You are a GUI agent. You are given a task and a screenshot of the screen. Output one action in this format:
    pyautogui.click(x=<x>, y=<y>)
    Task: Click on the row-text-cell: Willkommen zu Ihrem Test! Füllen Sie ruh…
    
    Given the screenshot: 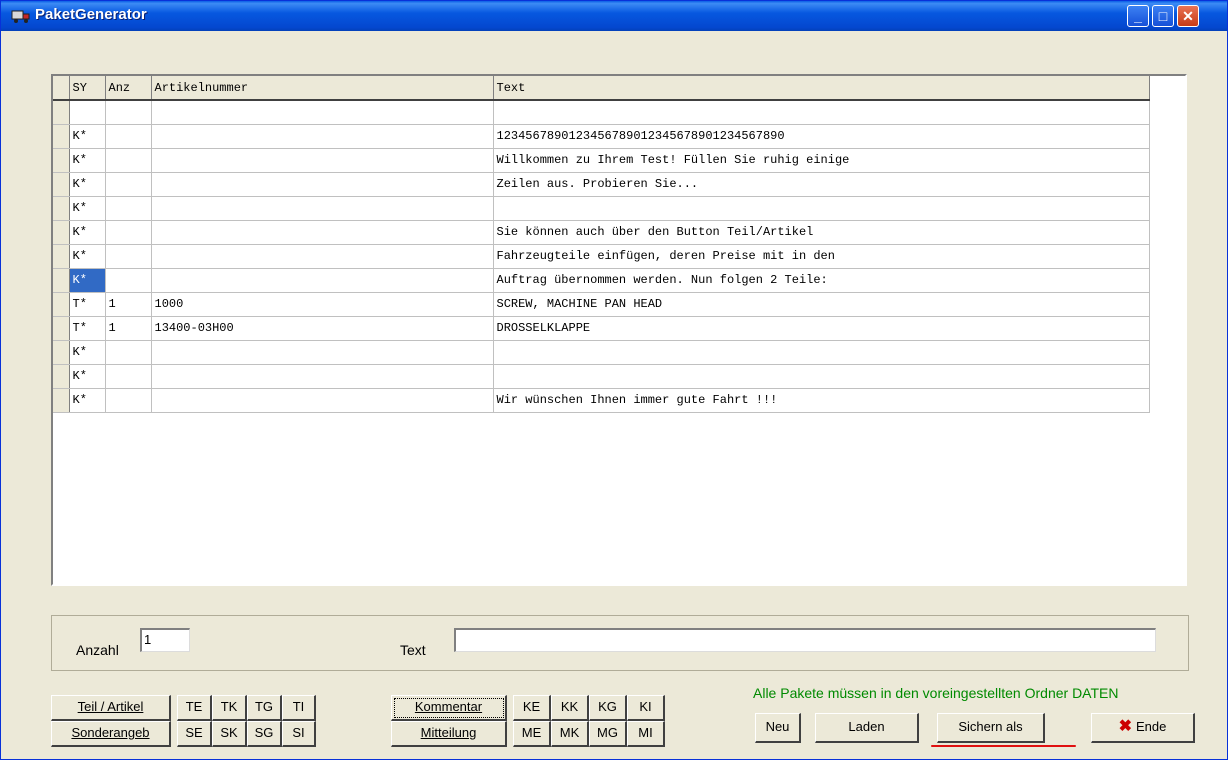 What is the action you would take?
    pyautogui.click(x=821, y=160)
    